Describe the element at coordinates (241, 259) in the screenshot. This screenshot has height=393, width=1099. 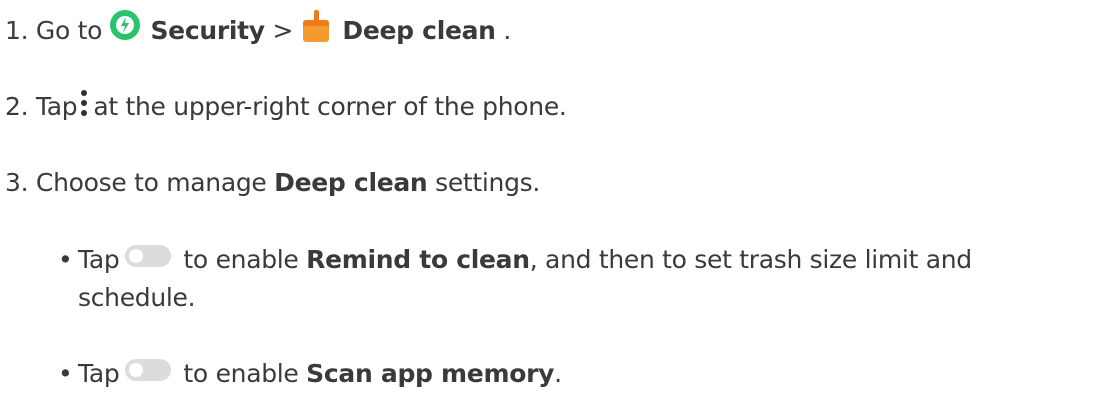
I see `bullet-1-mid: to enable` at that location.